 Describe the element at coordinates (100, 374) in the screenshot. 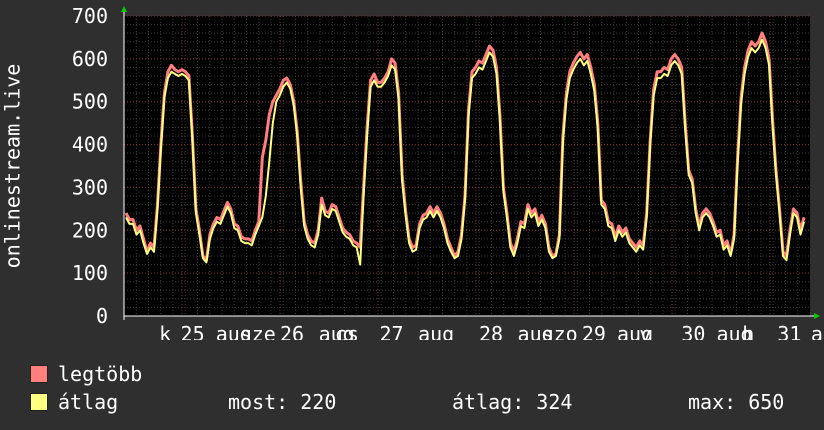

I see `legend-label-max: legtöbb` at that location.